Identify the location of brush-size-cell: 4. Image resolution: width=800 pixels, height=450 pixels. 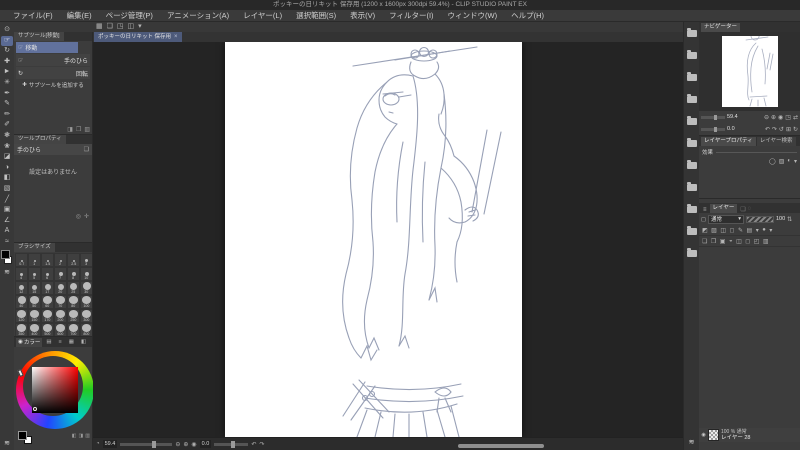
(21, 274).